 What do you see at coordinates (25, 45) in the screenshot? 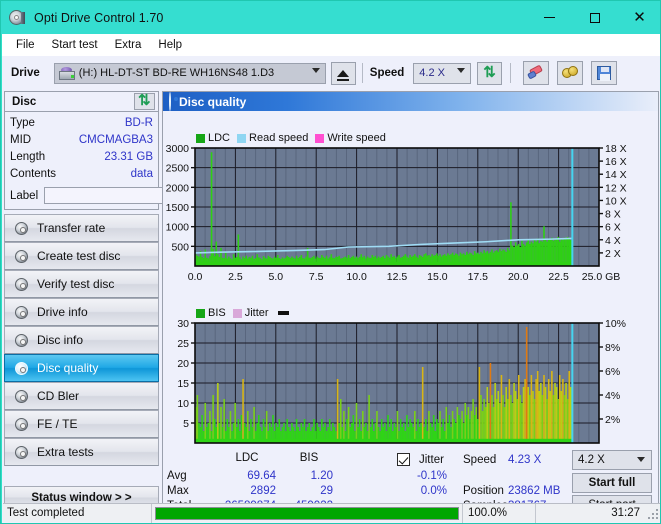
I see `menu-file: File` at bounding box center [25, 45].